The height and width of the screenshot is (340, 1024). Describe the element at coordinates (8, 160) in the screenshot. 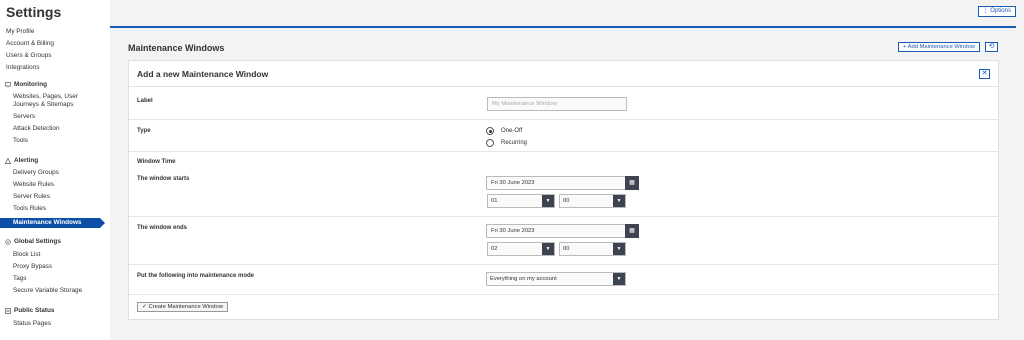

I see `warning-icon` at that location.